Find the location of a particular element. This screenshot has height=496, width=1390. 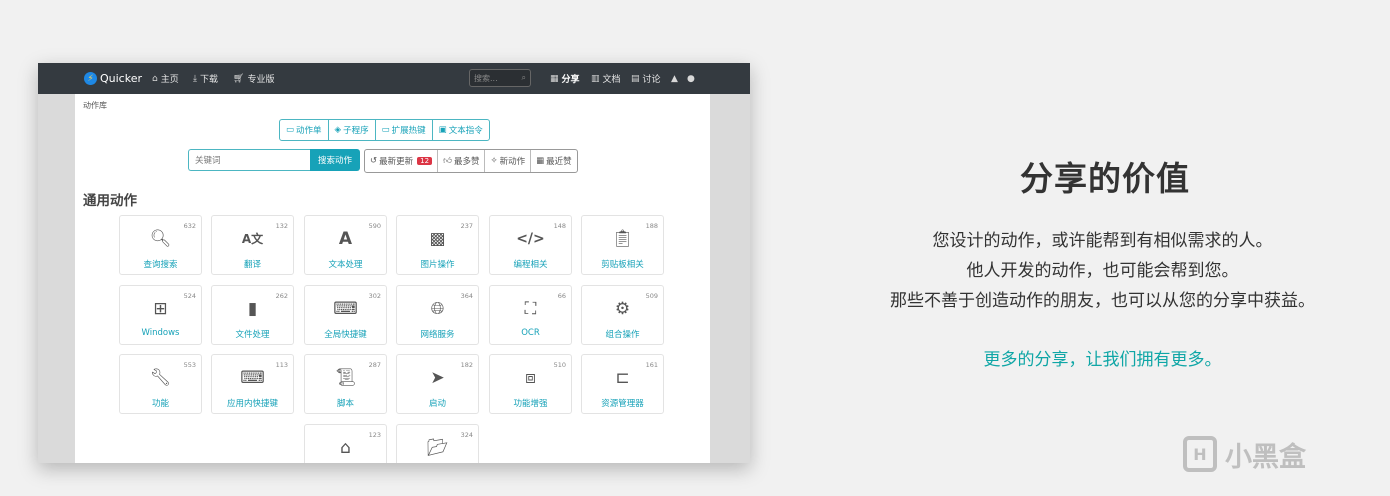

book-icon: ▥ is located at coordinates (595, 78).